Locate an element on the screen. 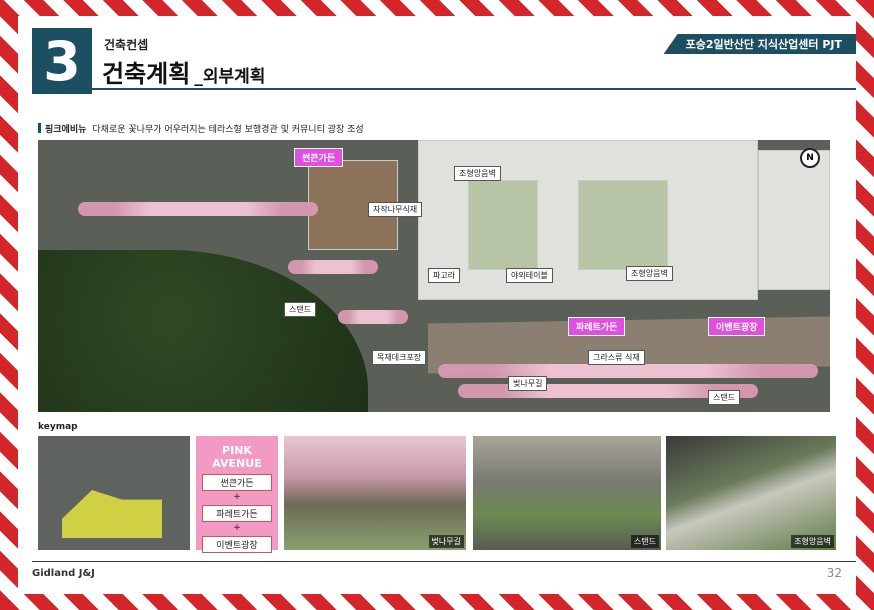 Image resolution: width=874 pixels, height=610 pixels. section-number: 3 is located at coordinates (62, 61).